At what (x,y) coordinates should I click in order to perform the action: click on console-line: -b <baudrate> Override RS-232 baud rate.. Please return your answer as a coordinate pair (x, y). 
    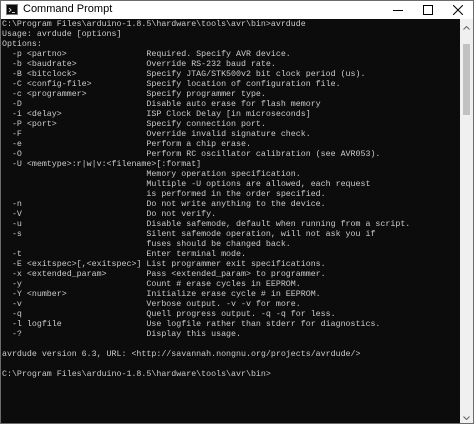
    Looking at the image, I should click on (139, 64).